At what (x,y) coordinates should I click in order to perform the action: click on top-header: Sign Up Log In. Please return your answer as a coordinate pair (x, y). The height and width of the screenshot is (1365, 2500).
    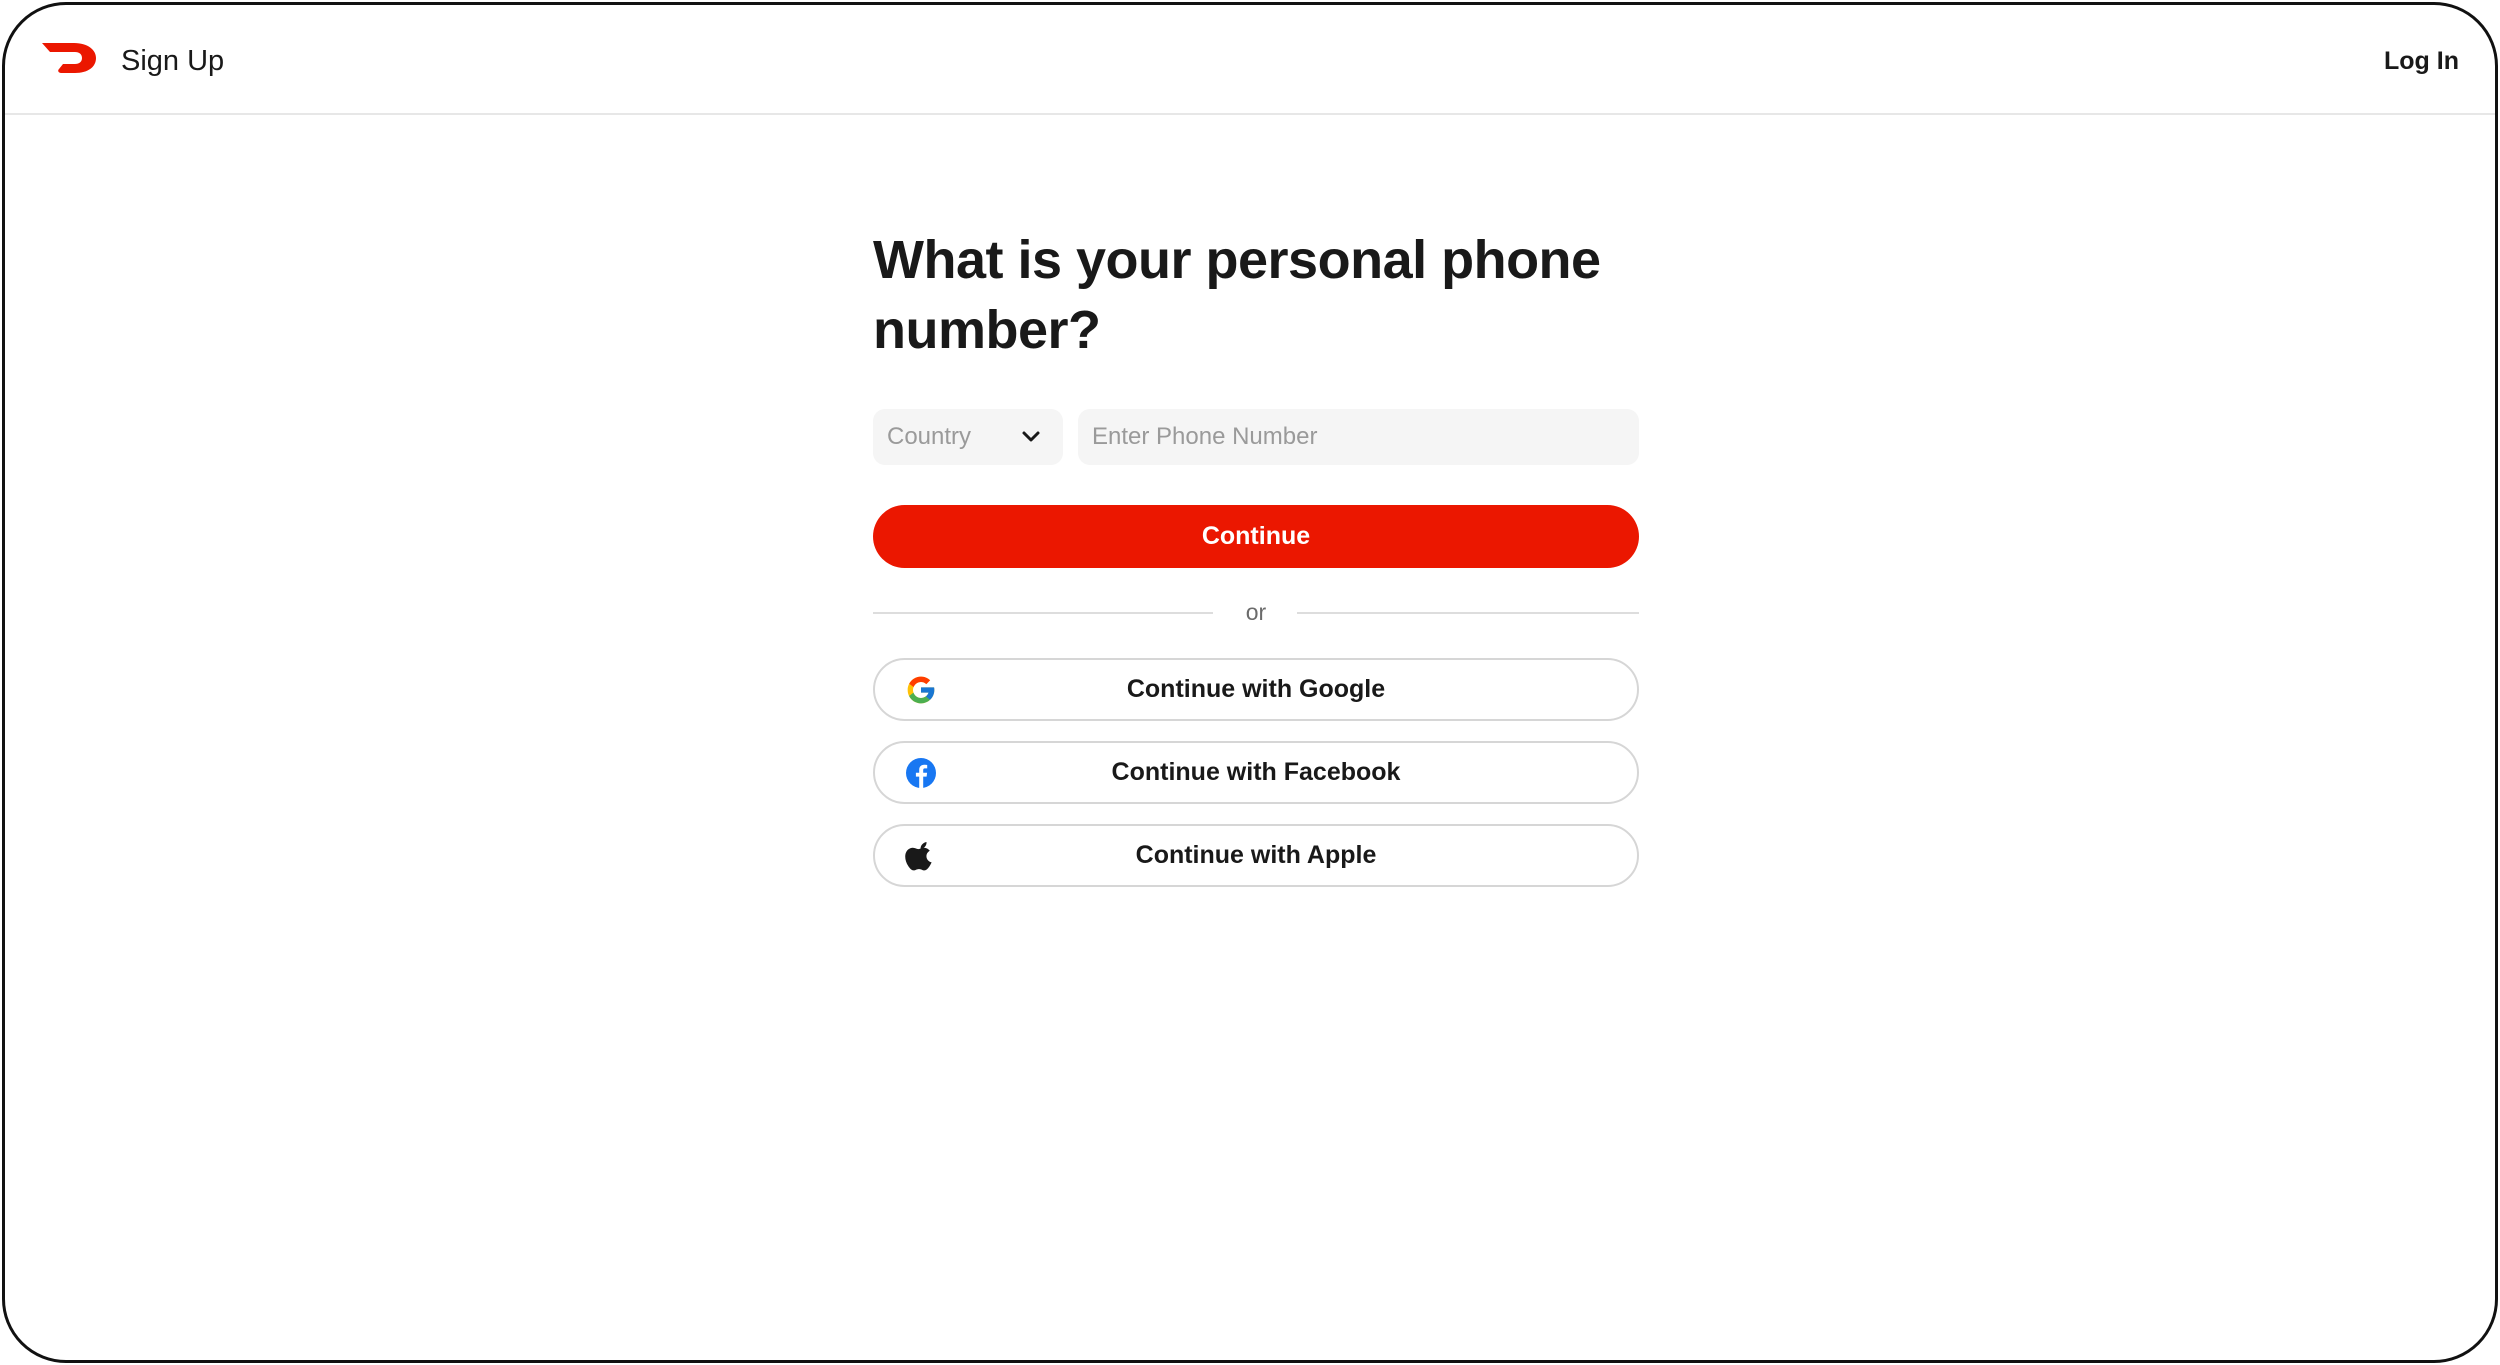
    Looking at the image, I should click on (1250, 60).